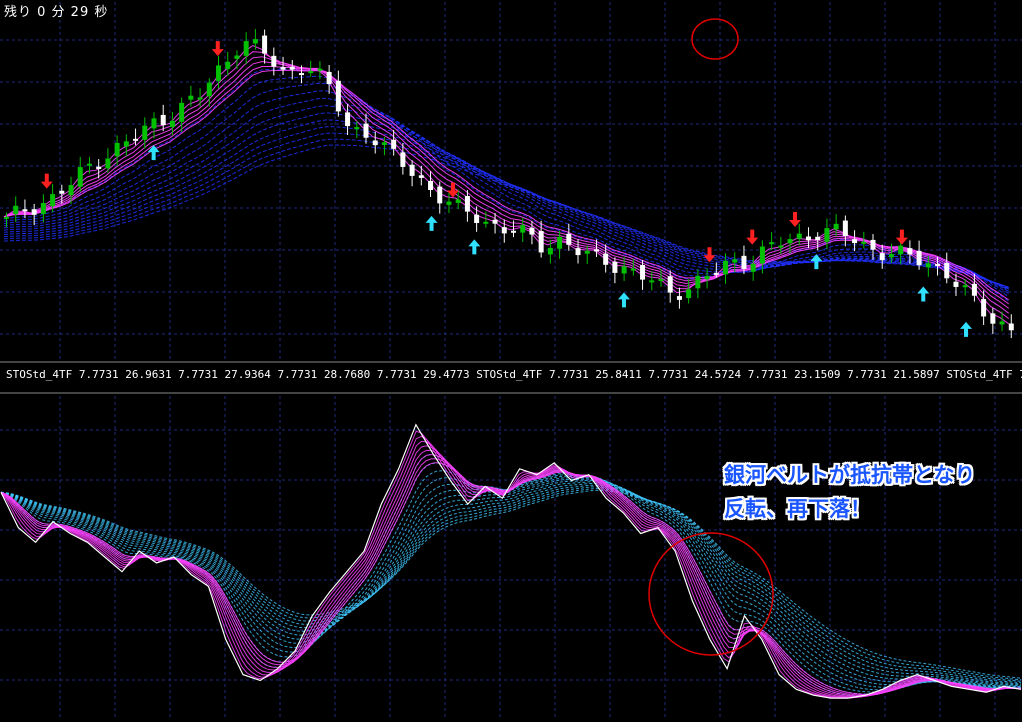 The width and height of the screenshot is (1022, 722). Describe the element at coordinates (56, 12) in the screenshot. I see `countdown-timer: 残り 0 分 29 秒` at that location.